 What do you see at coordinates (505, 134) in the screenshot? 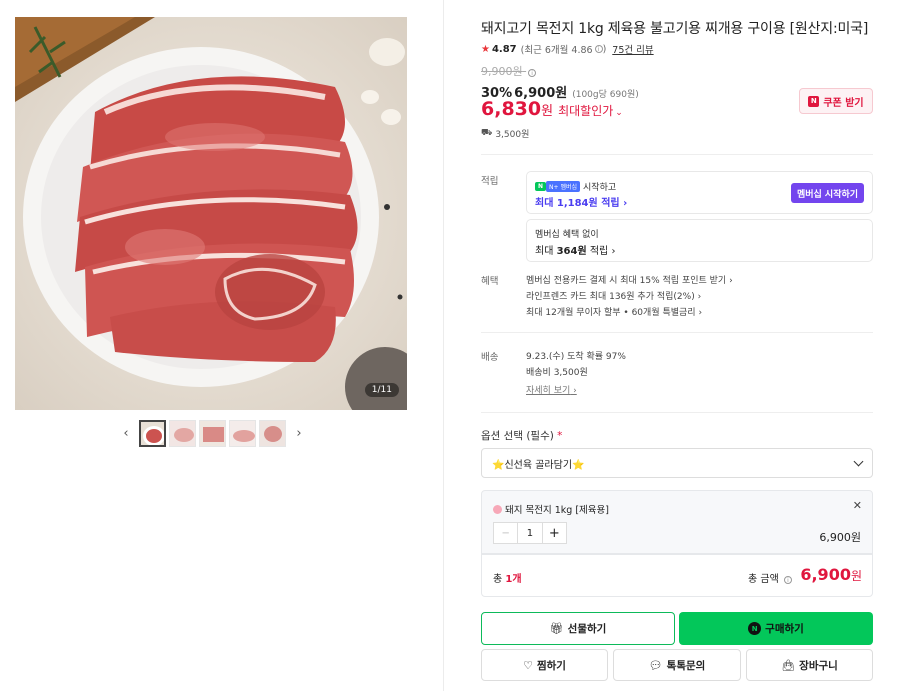
I see `shipping-fee-row: ⛟ 3,500원` at bounding box center [505, 134].